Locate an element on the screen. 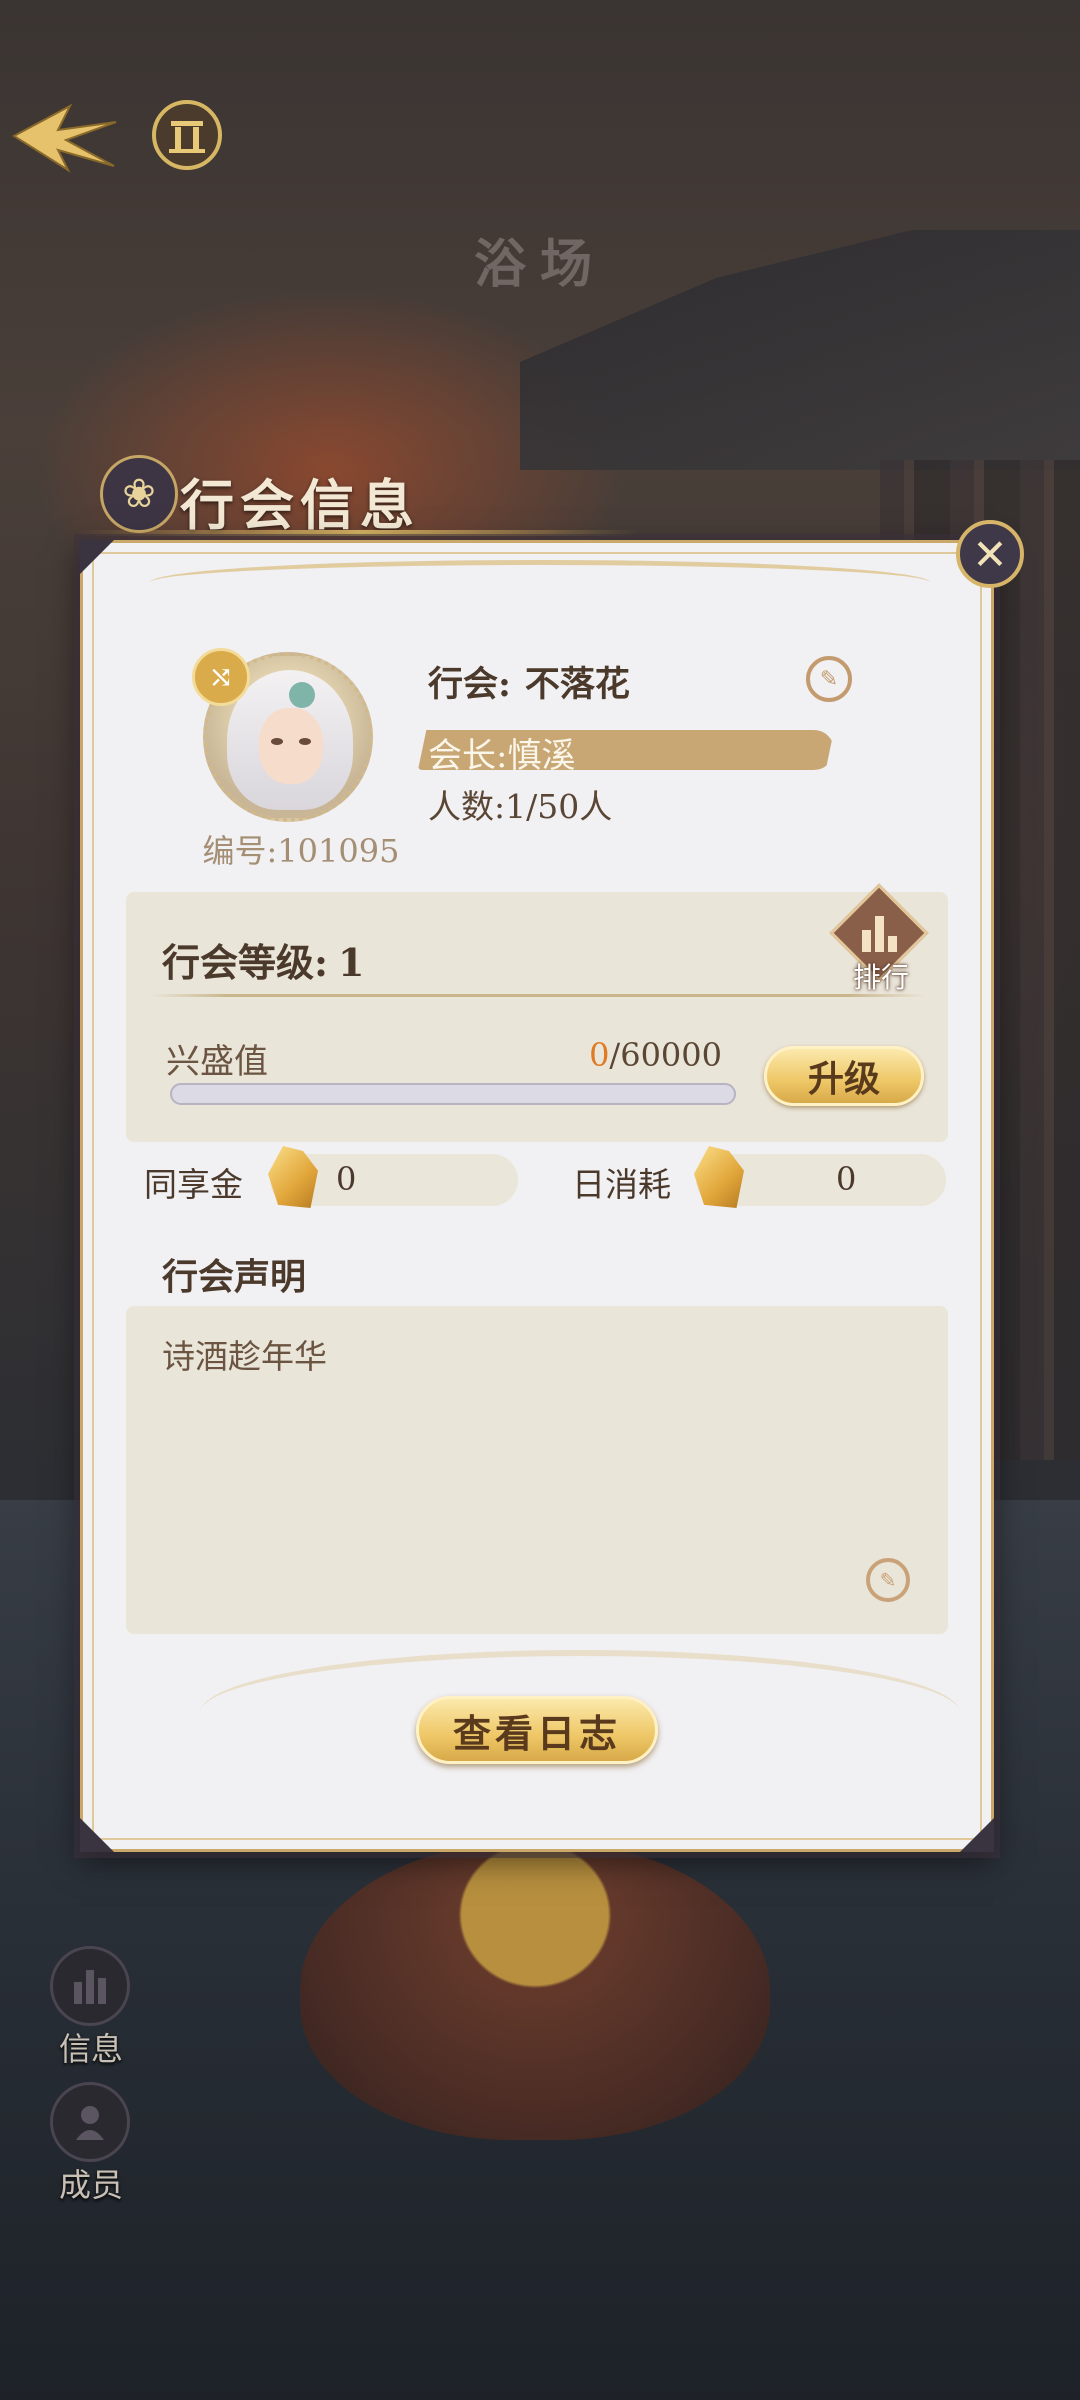 The image size is (1080, 2400). level-divider is located at coordinates (538, 995).